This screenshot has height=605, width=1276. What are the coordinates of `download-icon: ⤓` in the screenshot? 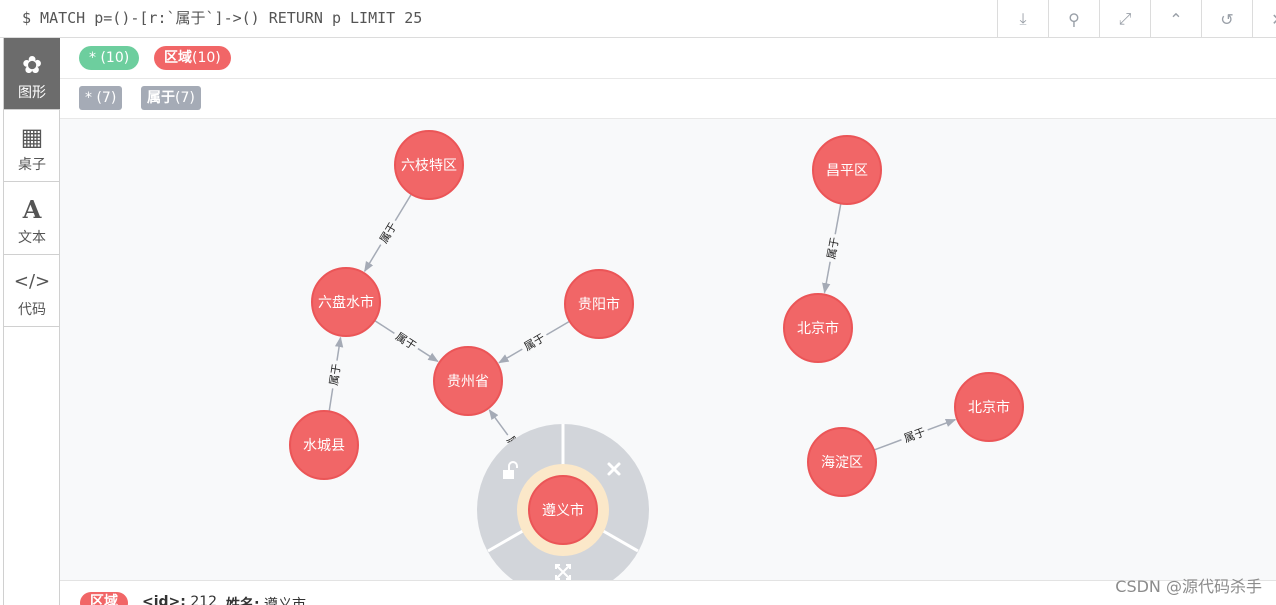 It's located at (1023, 18).